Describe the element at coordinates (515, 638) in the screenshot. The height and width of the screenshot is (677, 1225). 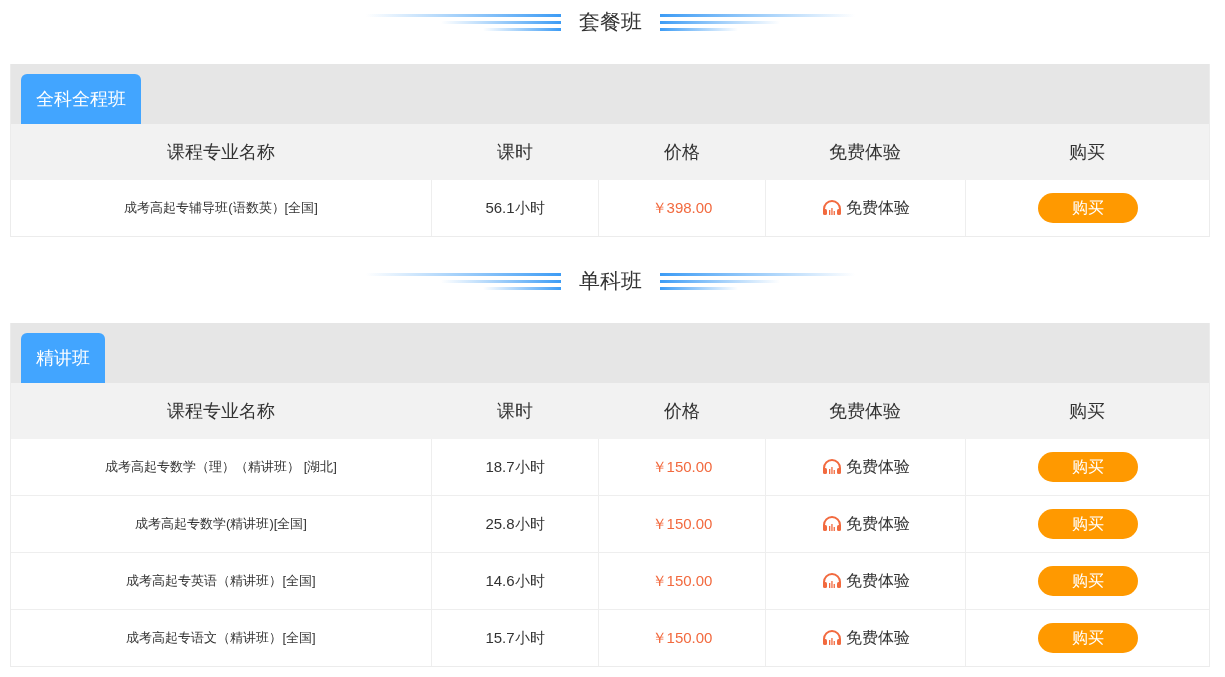
I see `course-hours: 15.7小时` at that location.